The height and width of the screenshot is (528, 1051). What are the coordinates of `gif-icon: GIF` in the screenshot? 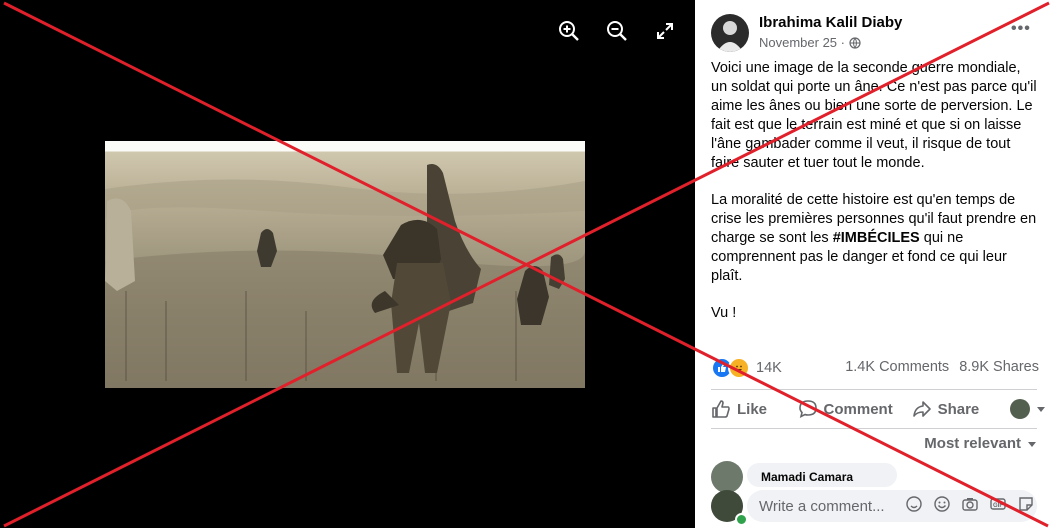 It's located at (998, 506).